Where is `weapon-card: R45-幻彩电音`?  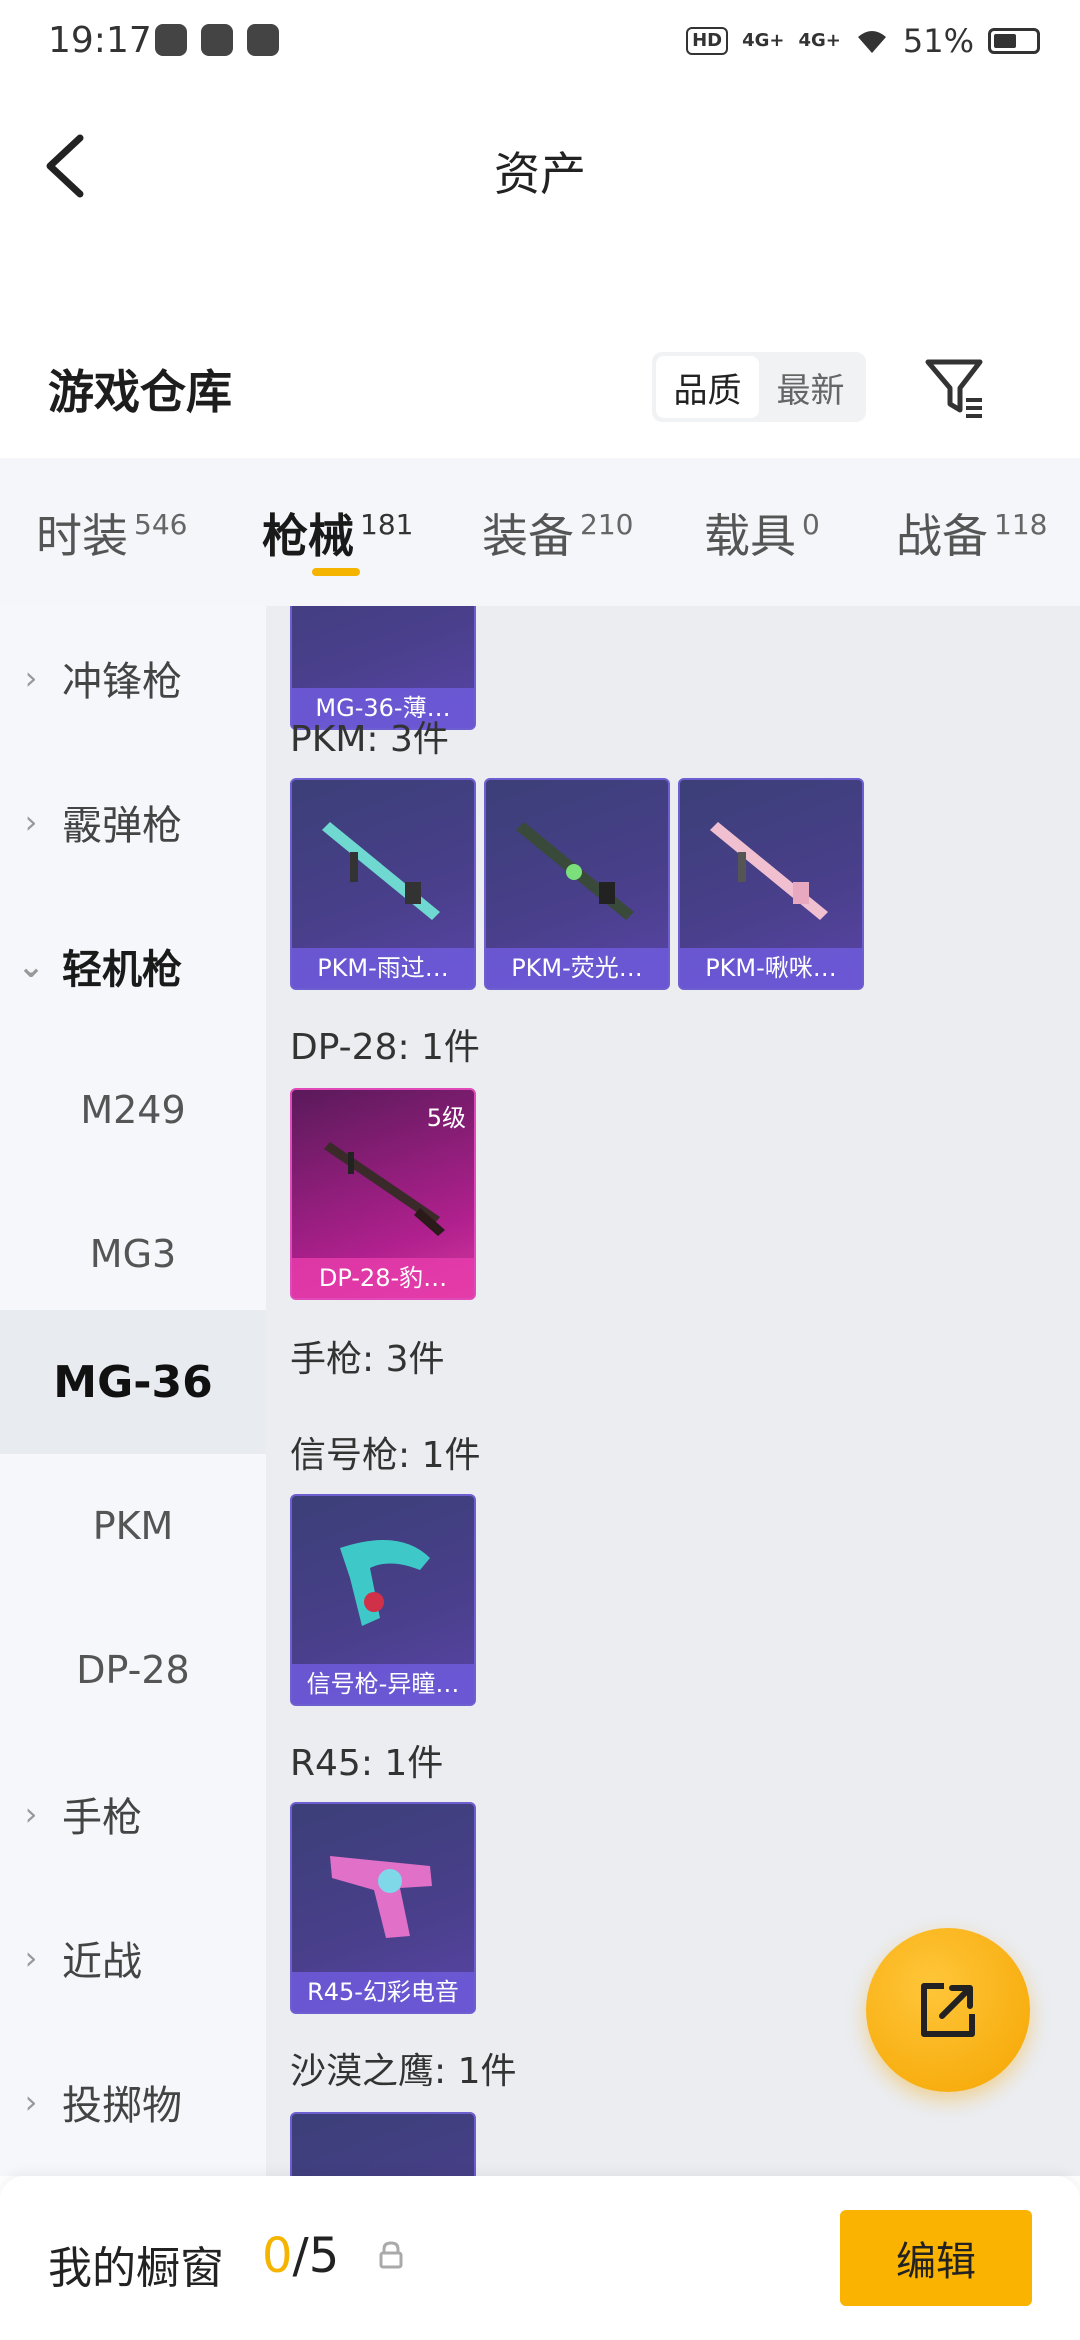
weapon-card: R45-幻彩电音 is located at coordinates (383, 1908).